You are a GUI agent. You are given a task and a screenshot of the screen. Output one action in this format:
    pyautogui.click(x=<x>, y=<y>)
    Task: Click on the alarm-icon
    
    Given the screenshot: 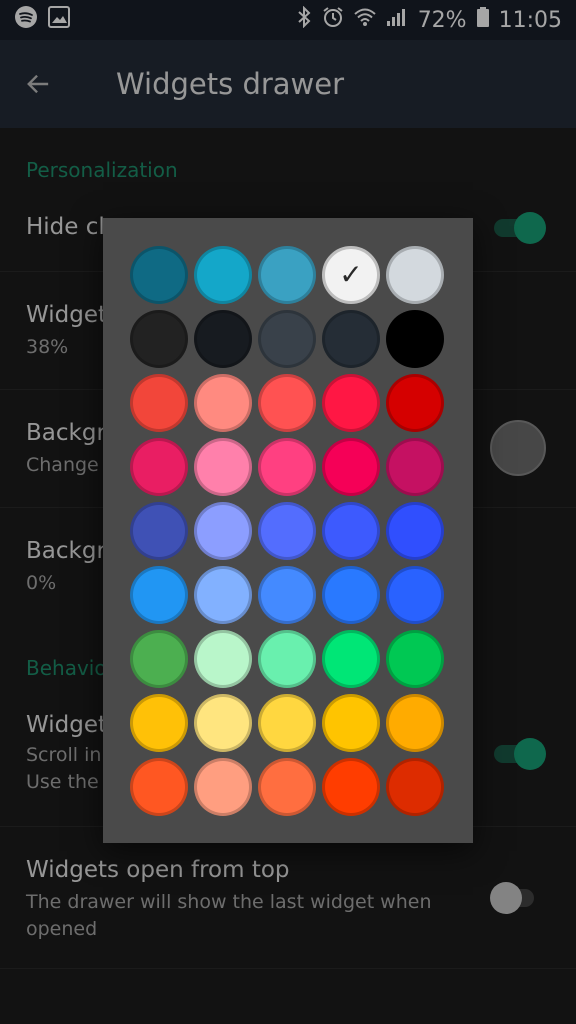 What is the action you would take?
    pyautogui.click(x=333, y=20)
    